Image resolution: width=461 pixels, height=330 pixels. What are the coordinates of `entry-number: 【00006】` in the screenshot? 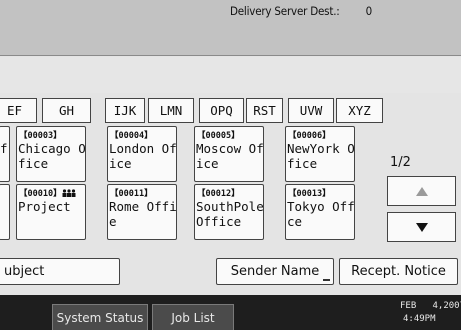 It's located at (309, 136).